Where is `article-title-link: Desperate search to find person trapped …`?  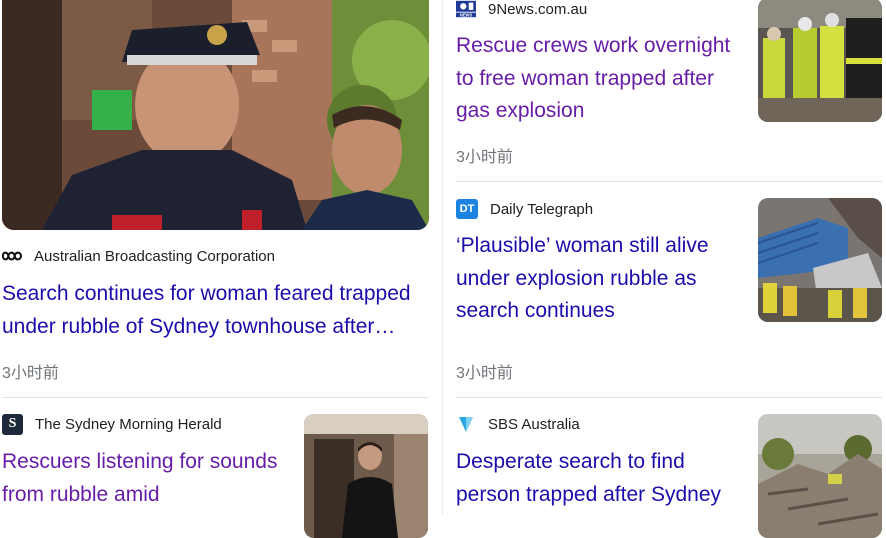 article-title-link: Desperate search to find person trapped … is located at coordinates (601, 480).